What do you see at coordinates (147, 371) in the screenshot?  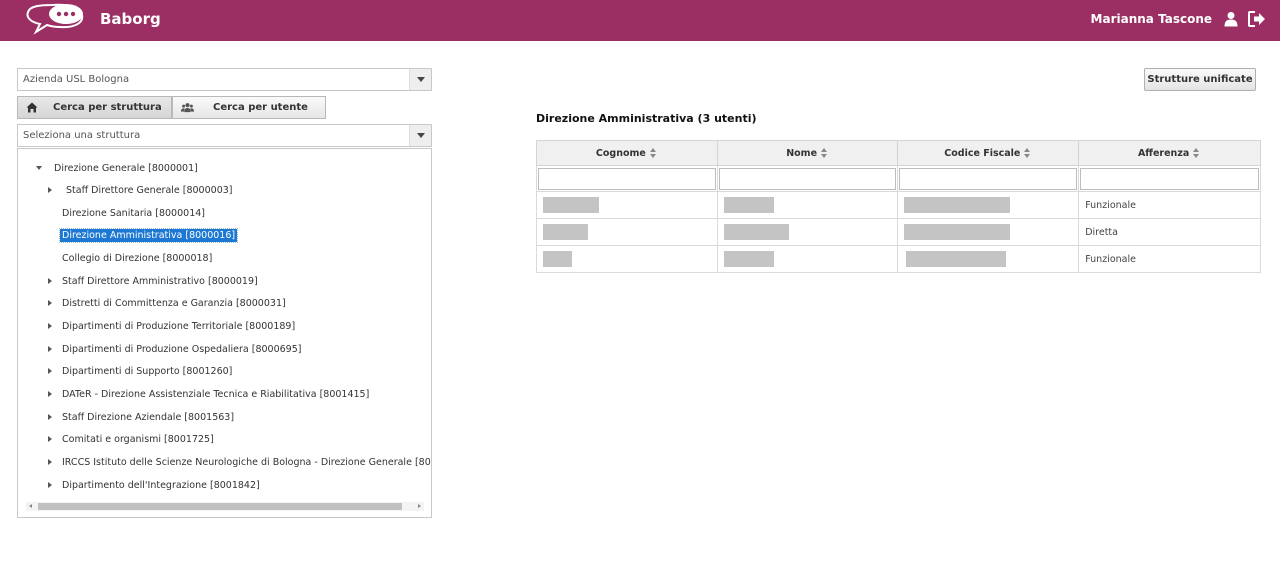 I see `tree-node-label: Dipartimenti di Supporto [8001260]` at bounding box center [147, 371].